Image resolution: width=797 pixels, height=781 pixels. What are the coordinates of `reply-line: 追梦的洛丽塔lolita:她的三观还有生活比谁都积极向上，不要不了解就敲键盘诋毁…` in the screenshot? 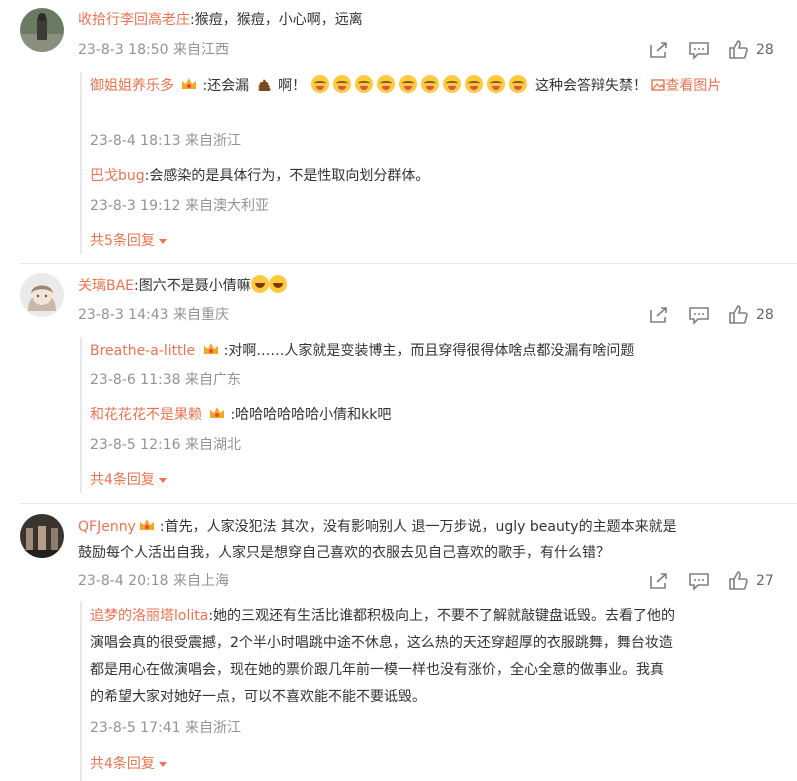 It's located at (382, 616).